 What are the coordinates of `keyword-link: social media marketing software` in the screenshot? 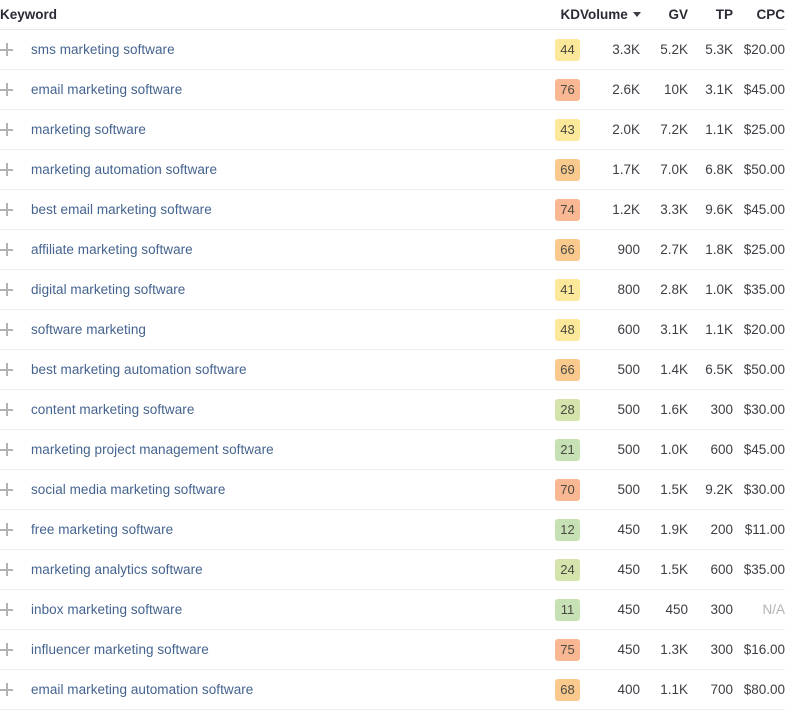 It's located at (128, 489).